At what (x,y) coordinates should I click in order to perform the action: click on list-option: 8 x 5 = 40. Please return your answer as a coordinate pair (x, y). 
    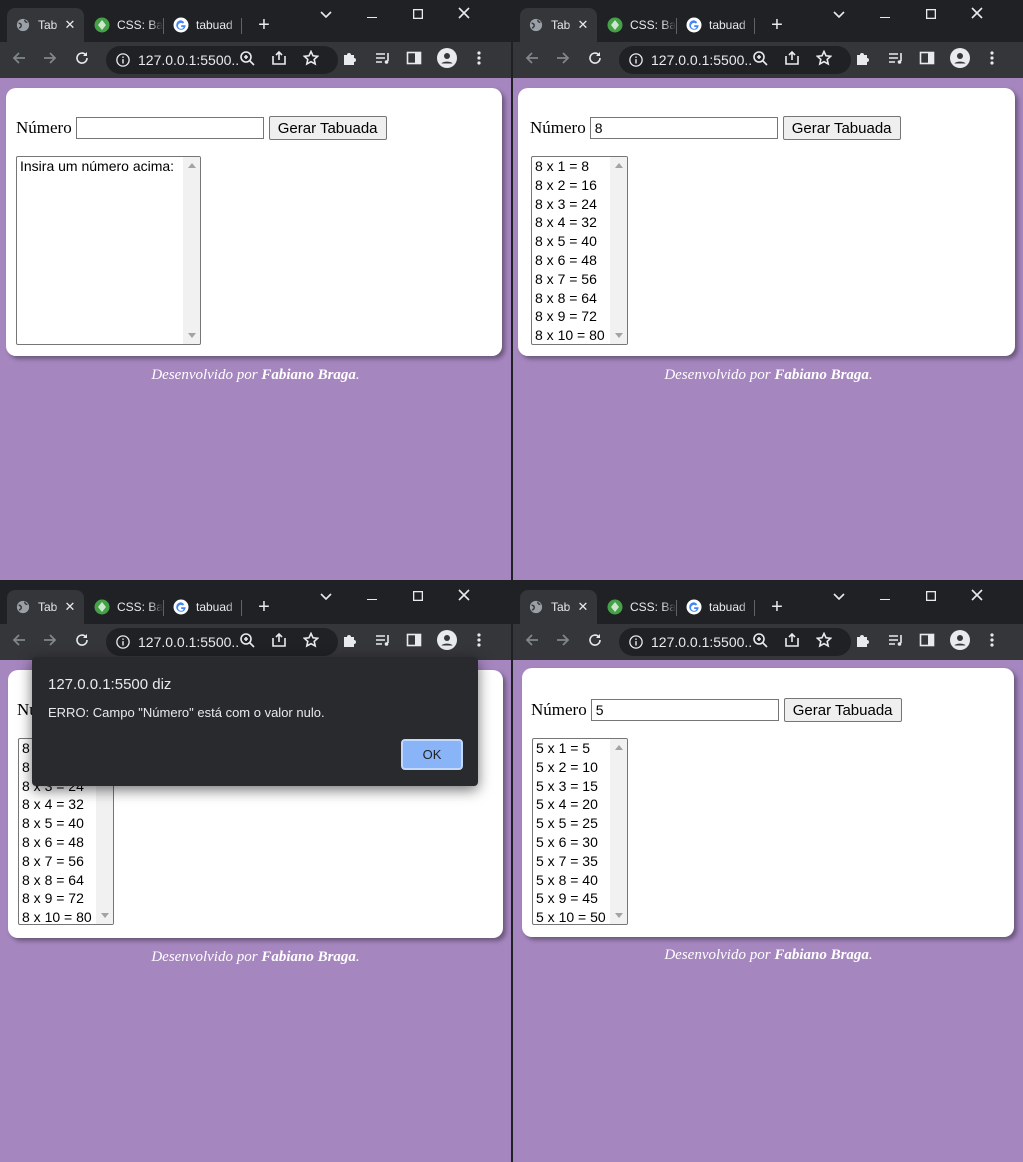
    Looking at the image, I should click on (57, 823).